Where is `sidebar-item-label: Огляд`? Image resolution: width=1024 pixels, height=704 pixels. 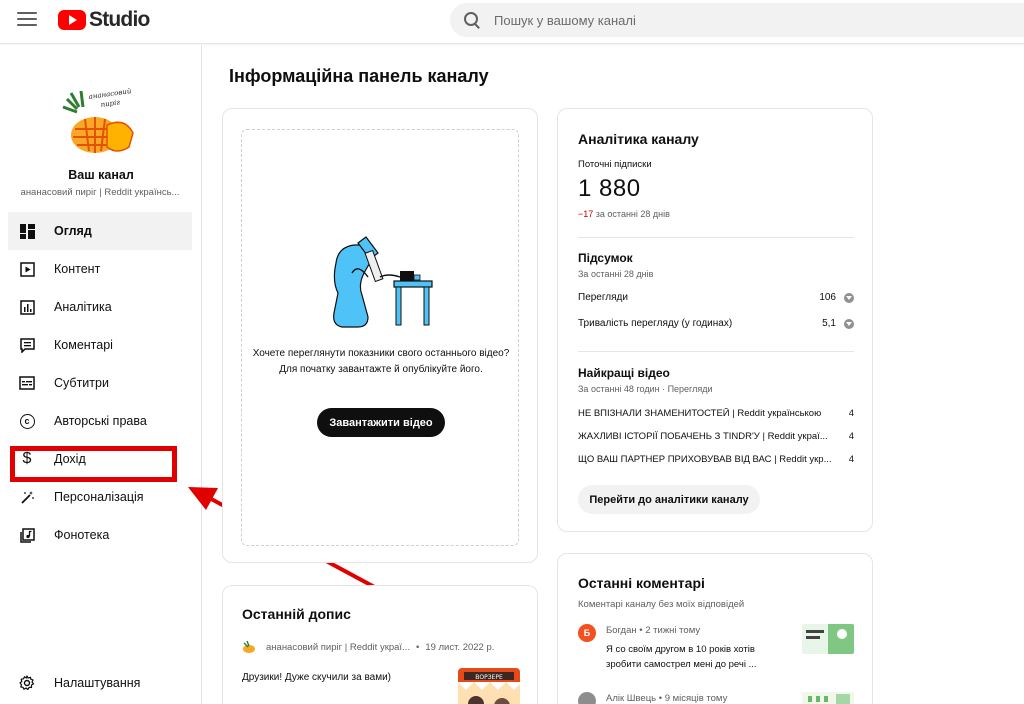
sidebar-item-label: Огляд is located at coordinates (73, 231).